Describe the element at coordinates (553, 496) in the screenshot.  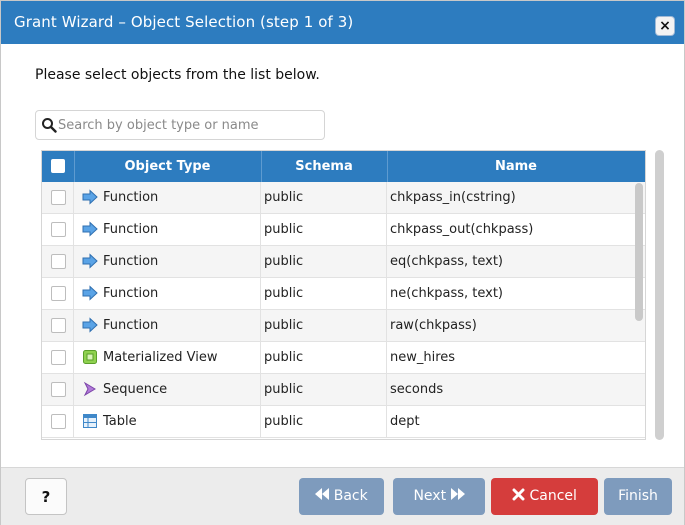
I see `cancel-button-label: Cancel` at that location.